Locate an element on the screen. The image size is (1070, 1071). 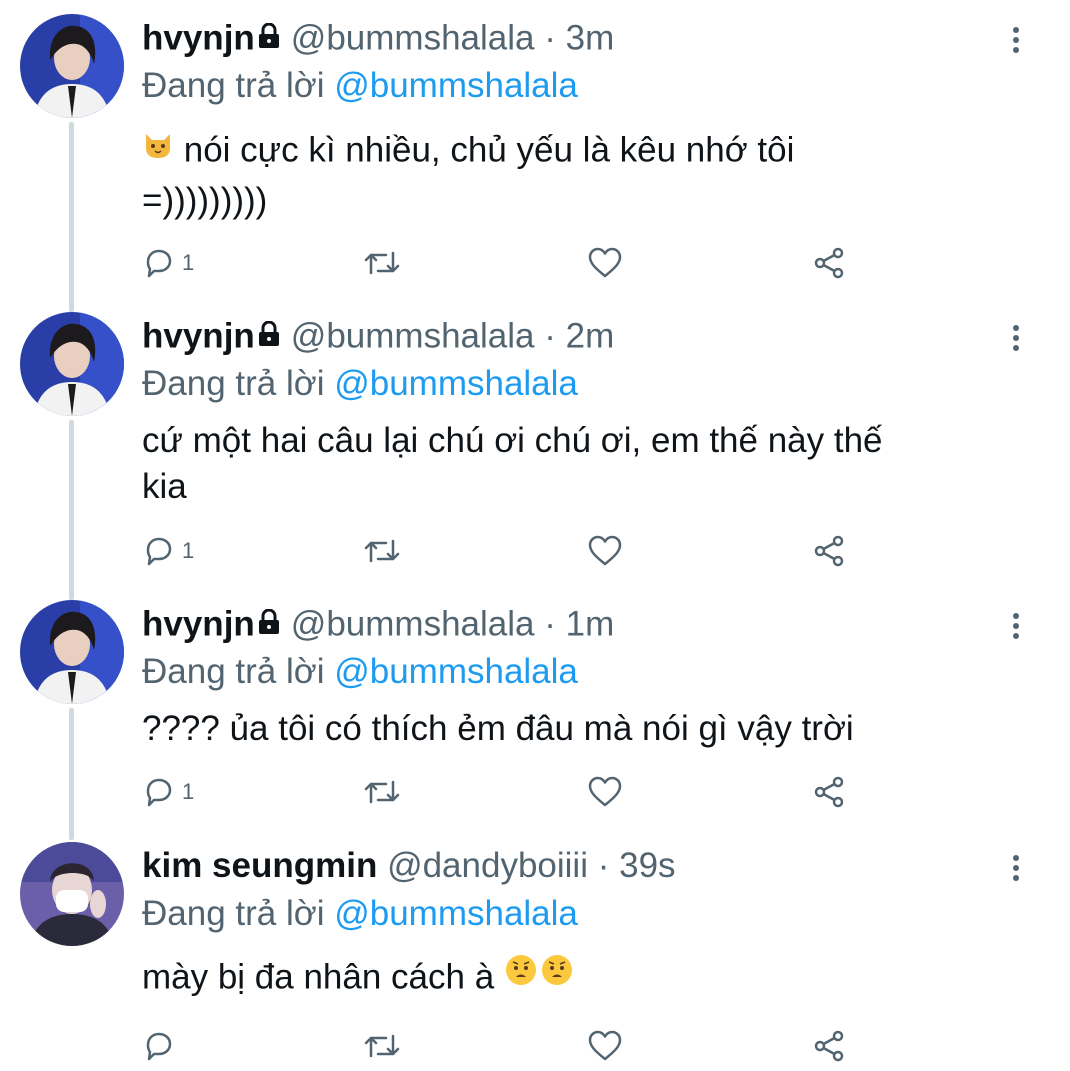
tweet-text-line: mày bị đa nhân cách à is located at coordinates (318, 977).